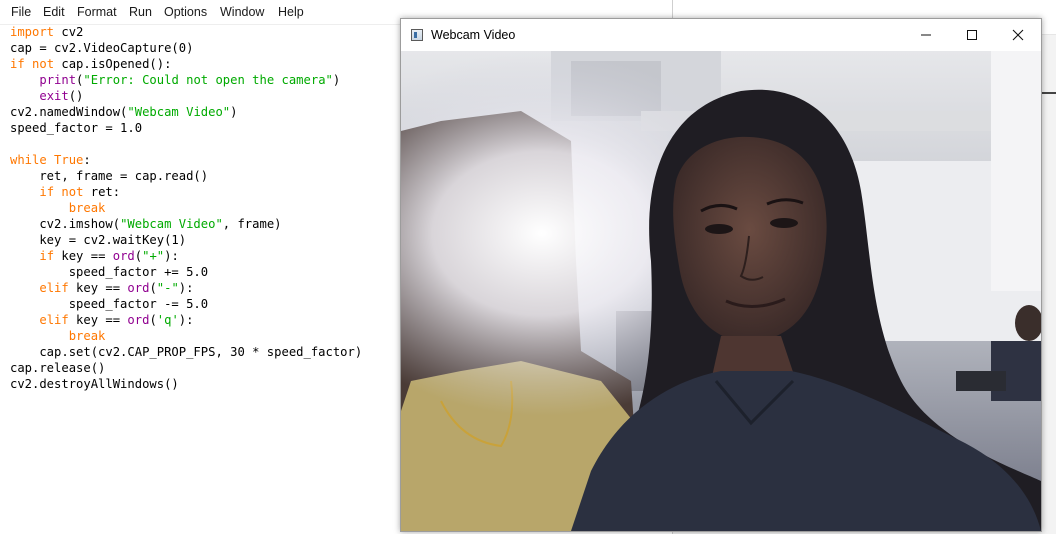  I want to click on code-token: :, so click(87, 160).